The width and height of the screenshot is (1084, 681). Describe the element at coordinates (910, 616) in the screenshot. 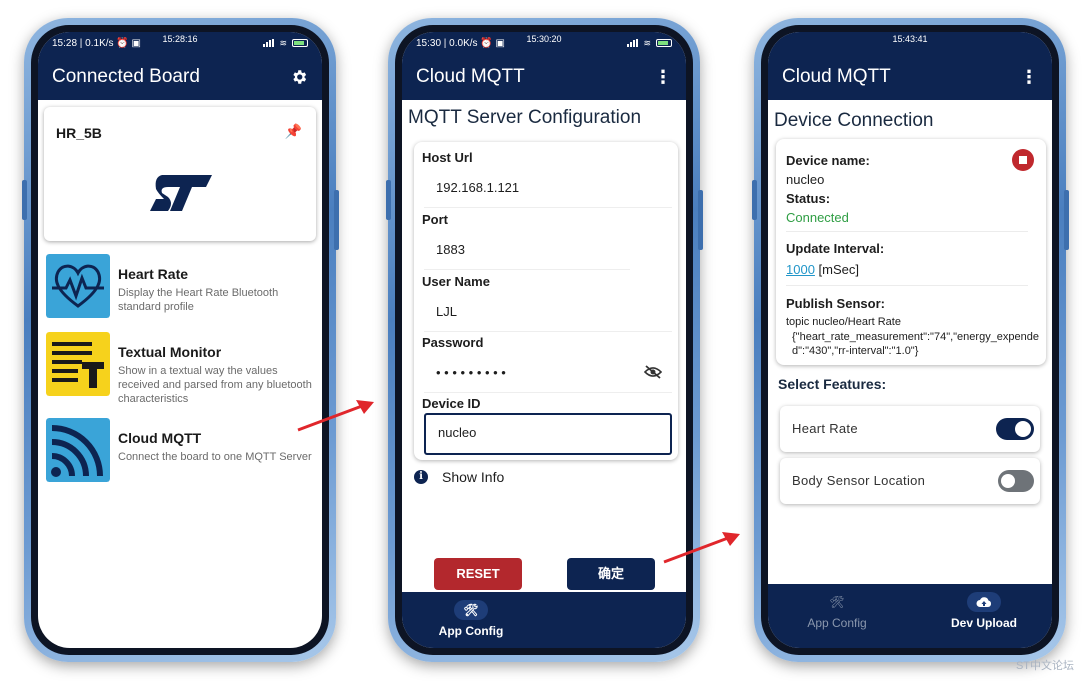

I see `bottom-navigation: 🛠 App Config Dev Upload` at that location.